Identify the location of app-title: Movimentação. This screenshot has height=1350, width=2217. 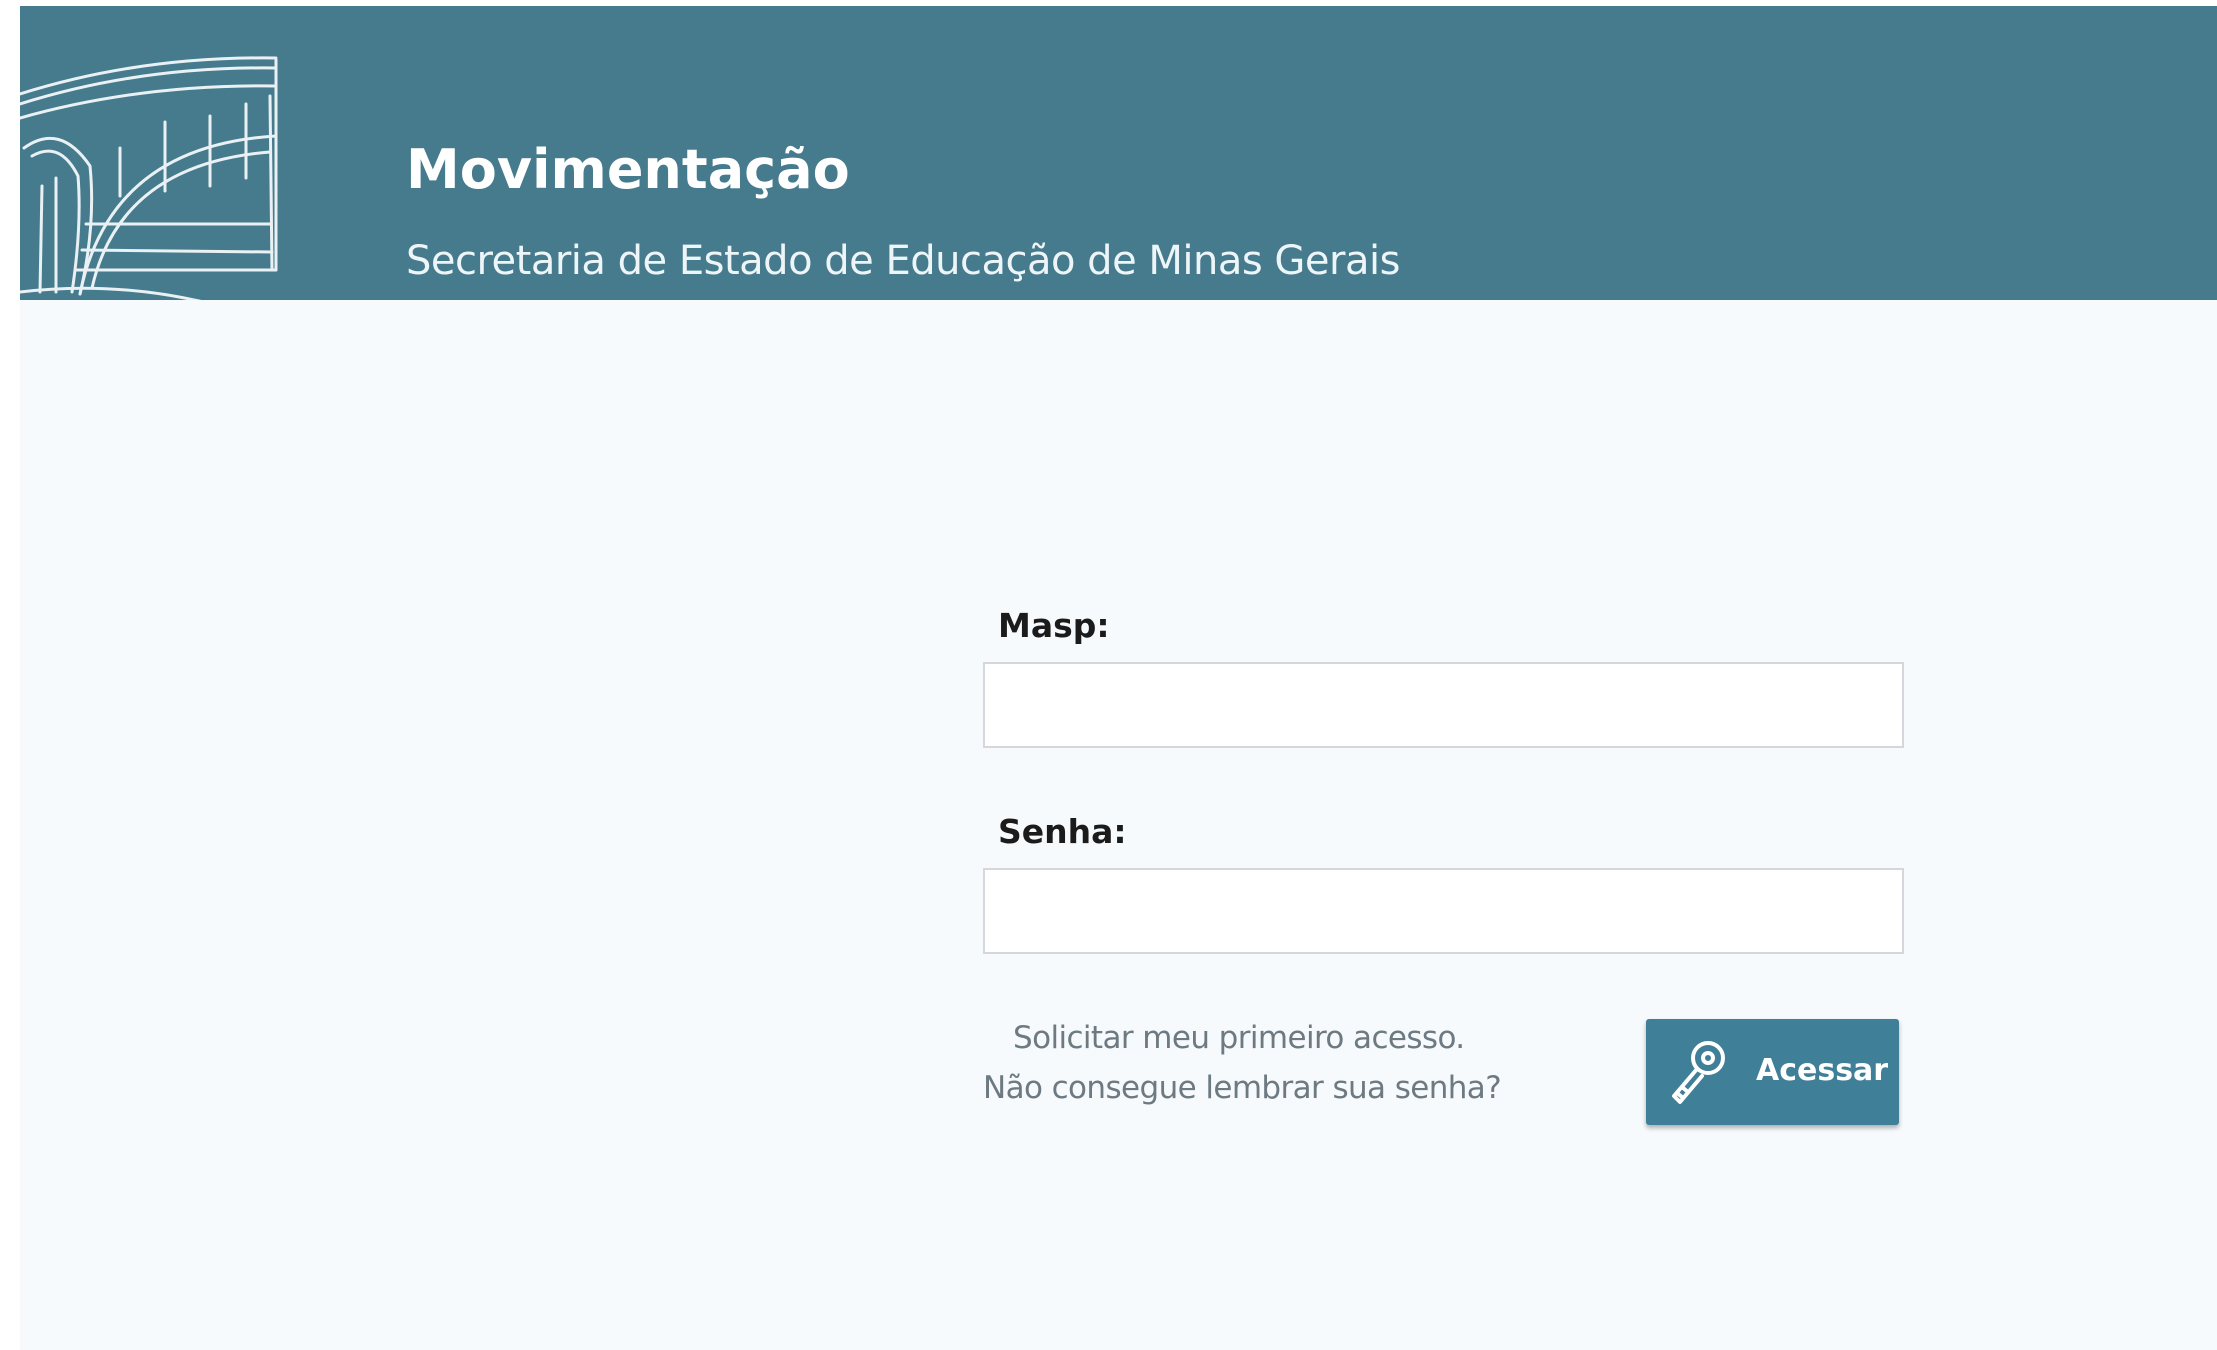
(628, 169).